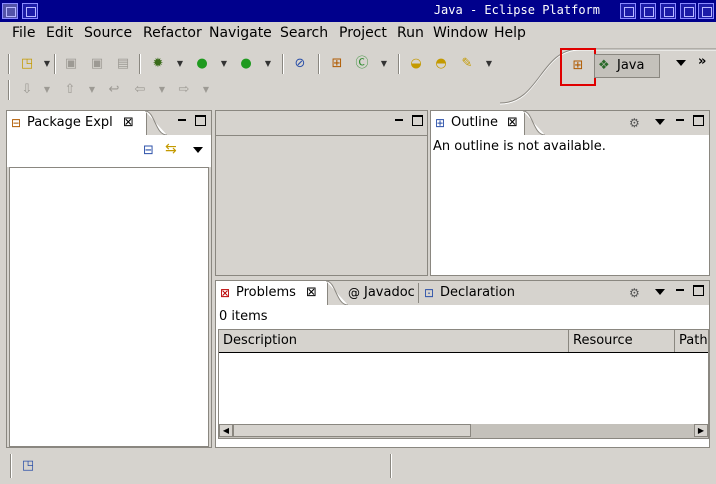  I want to click on outline-minimize-icon, so click(680, 120).